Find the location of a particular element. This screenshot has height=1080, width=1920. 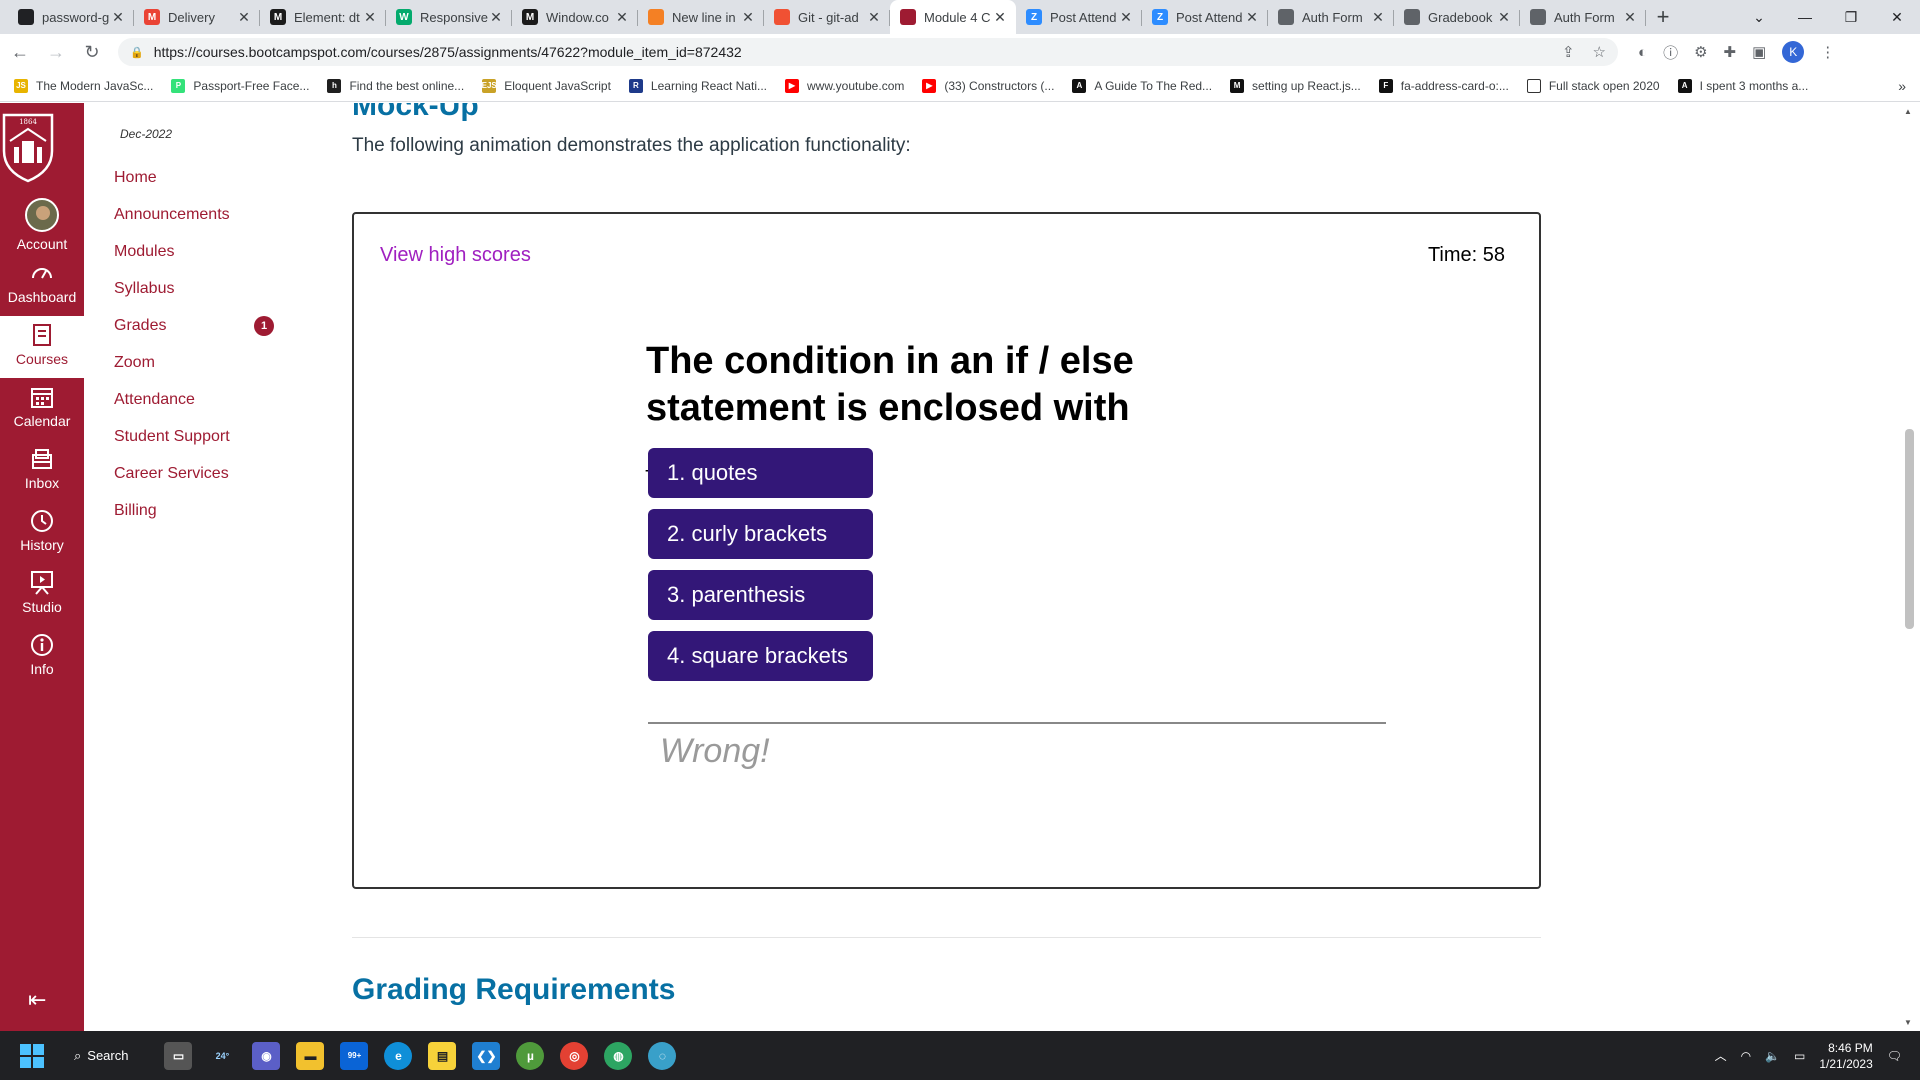

scrollbar-thumb is located at coordinates (1909, 529).